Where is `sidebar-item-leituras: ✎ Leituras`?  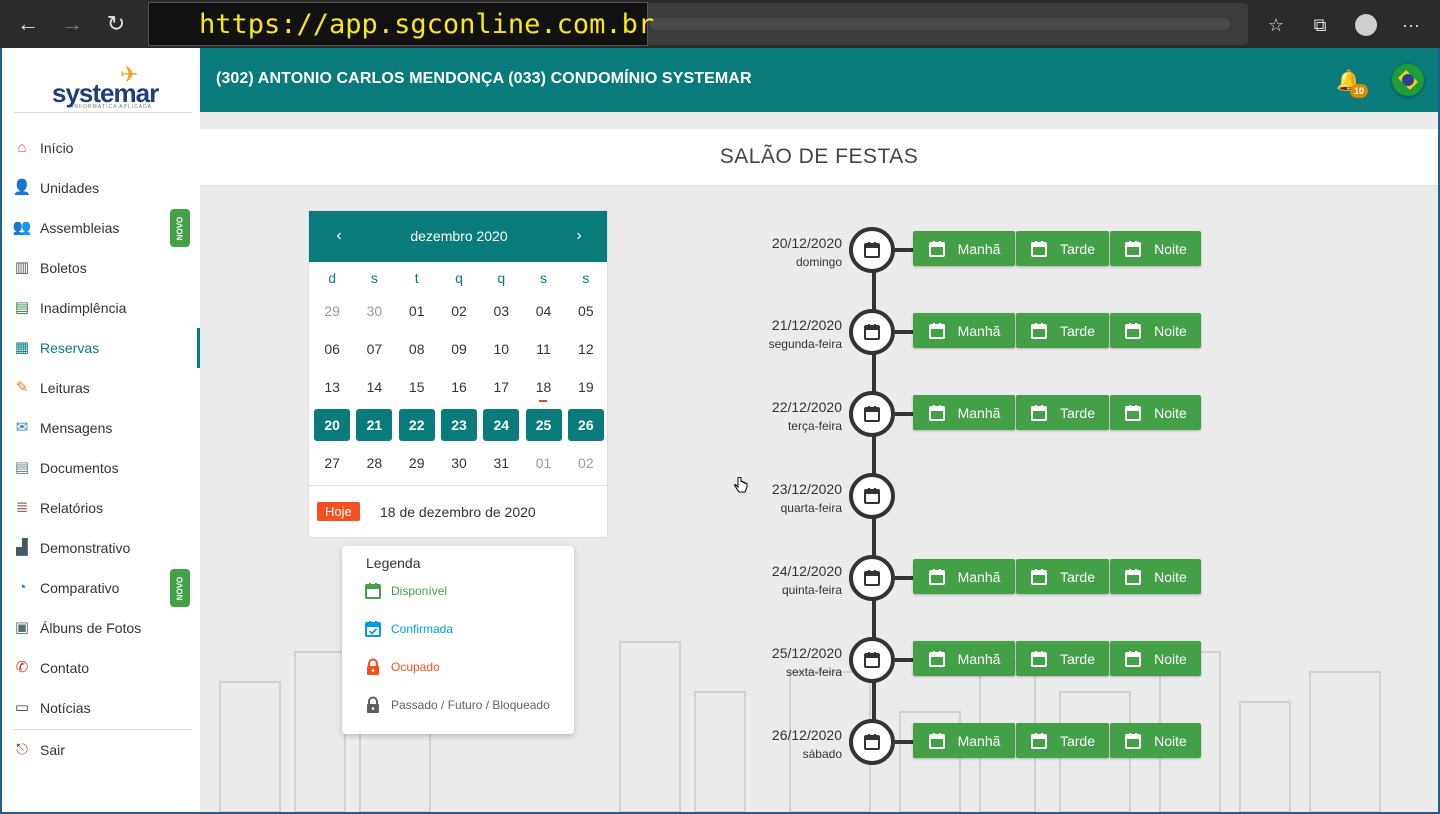
sidebar-item-leituras: ✎ Leituras is located at coordinates (101, 388).